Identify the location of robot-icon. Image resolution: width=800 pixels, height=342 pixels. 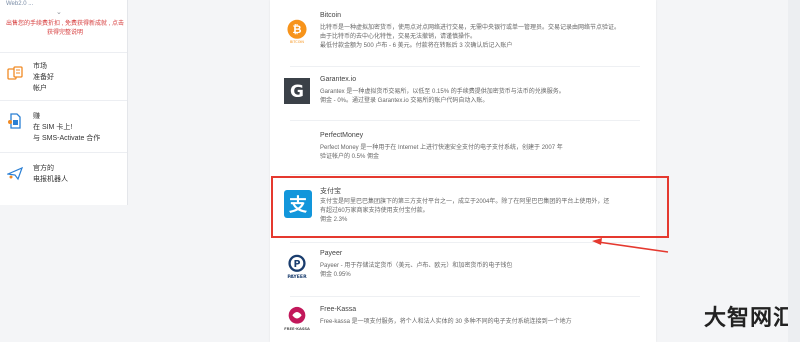
(15, 173).